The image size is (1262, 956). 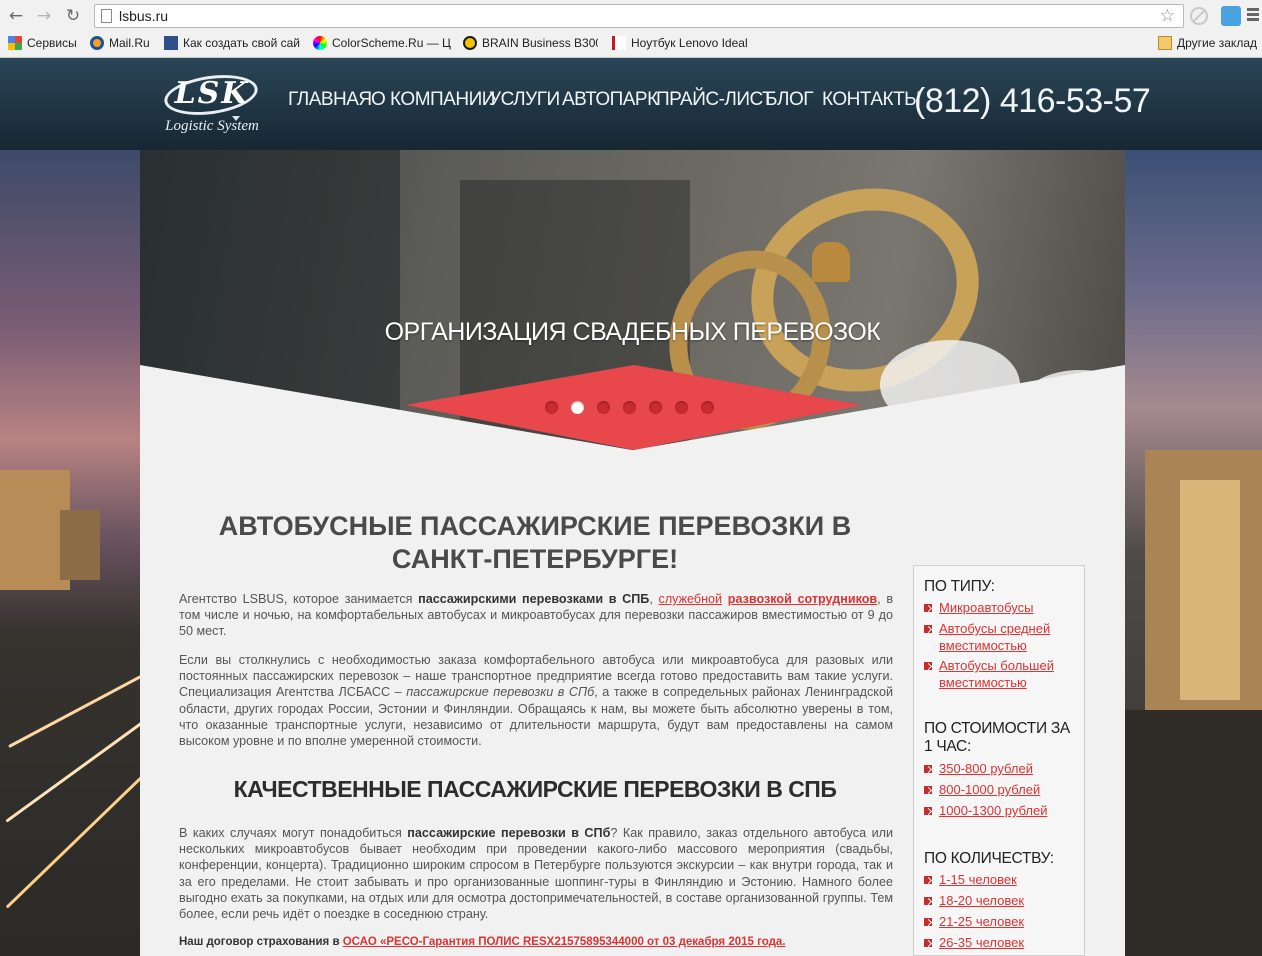 I want to click on other-bookmarks: Другие заклад, so click(x=1210, y=43).